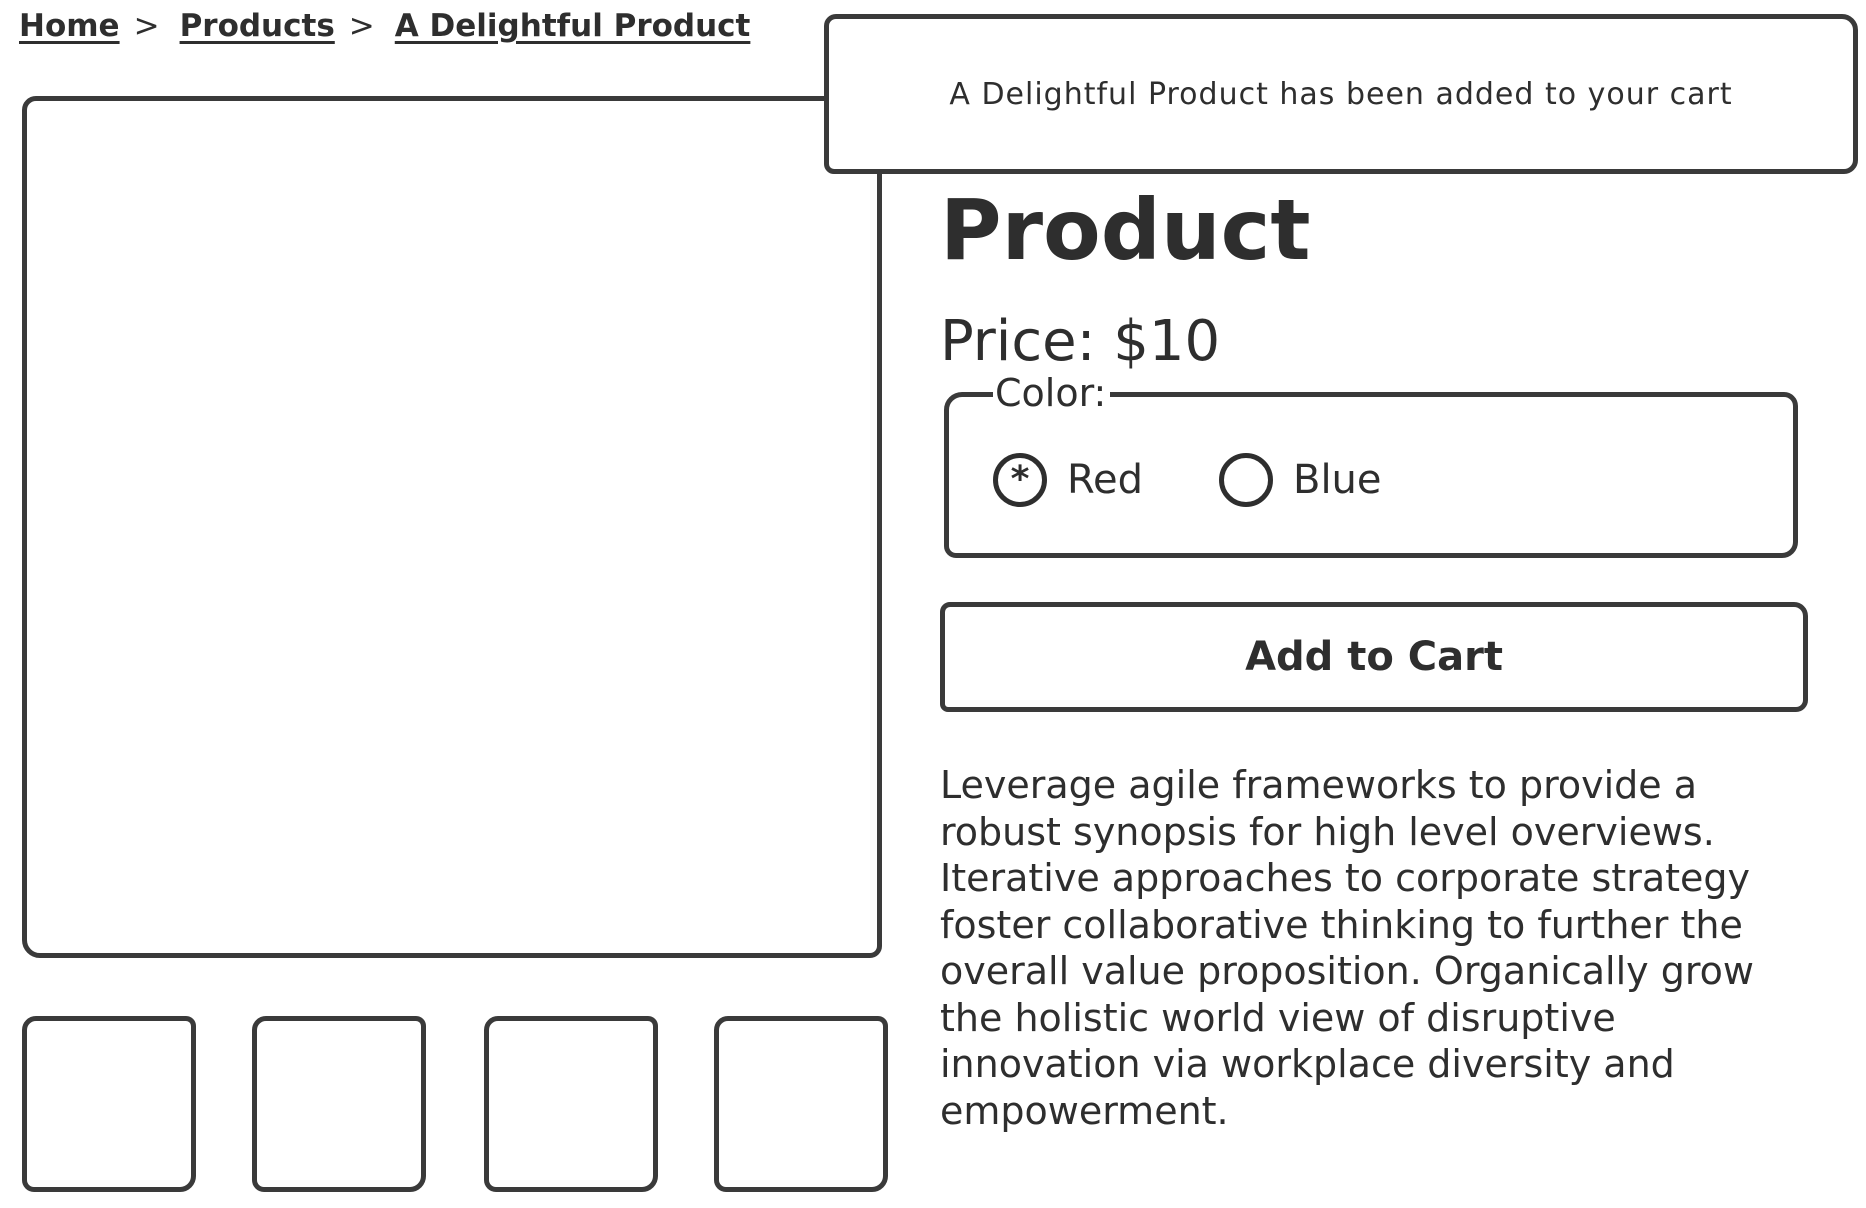 The image size is (1866, 1208). I want to click on product-price: Price: $10, so click(1080, 341).